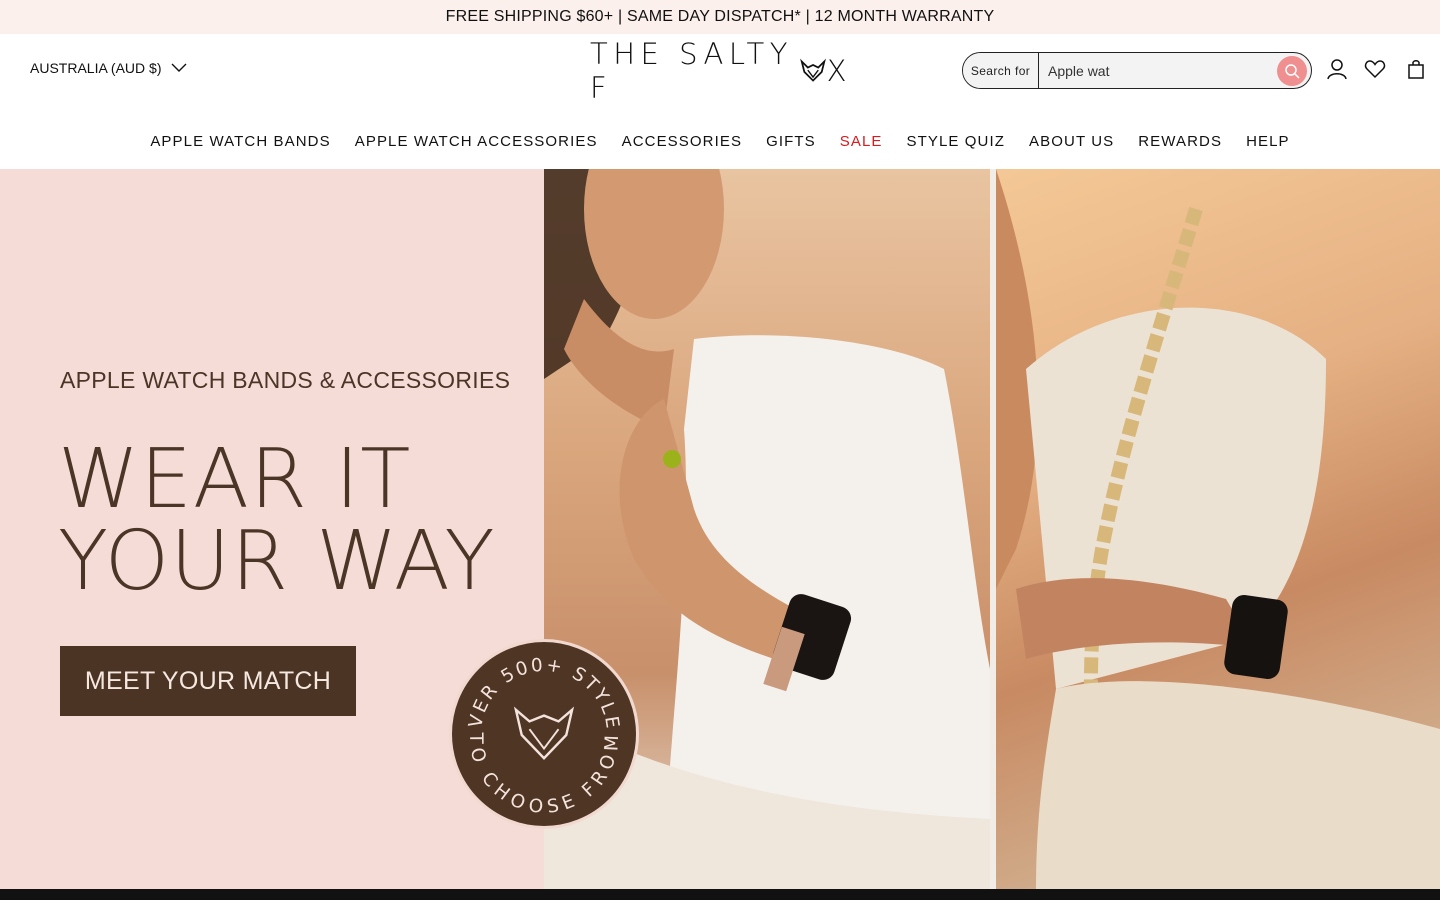  Describe the element at coordinates (476, 141) in the screenshot. I see `nav-apple-watch-accessories: APPLE WATCH ACCESSORIES` at that location.